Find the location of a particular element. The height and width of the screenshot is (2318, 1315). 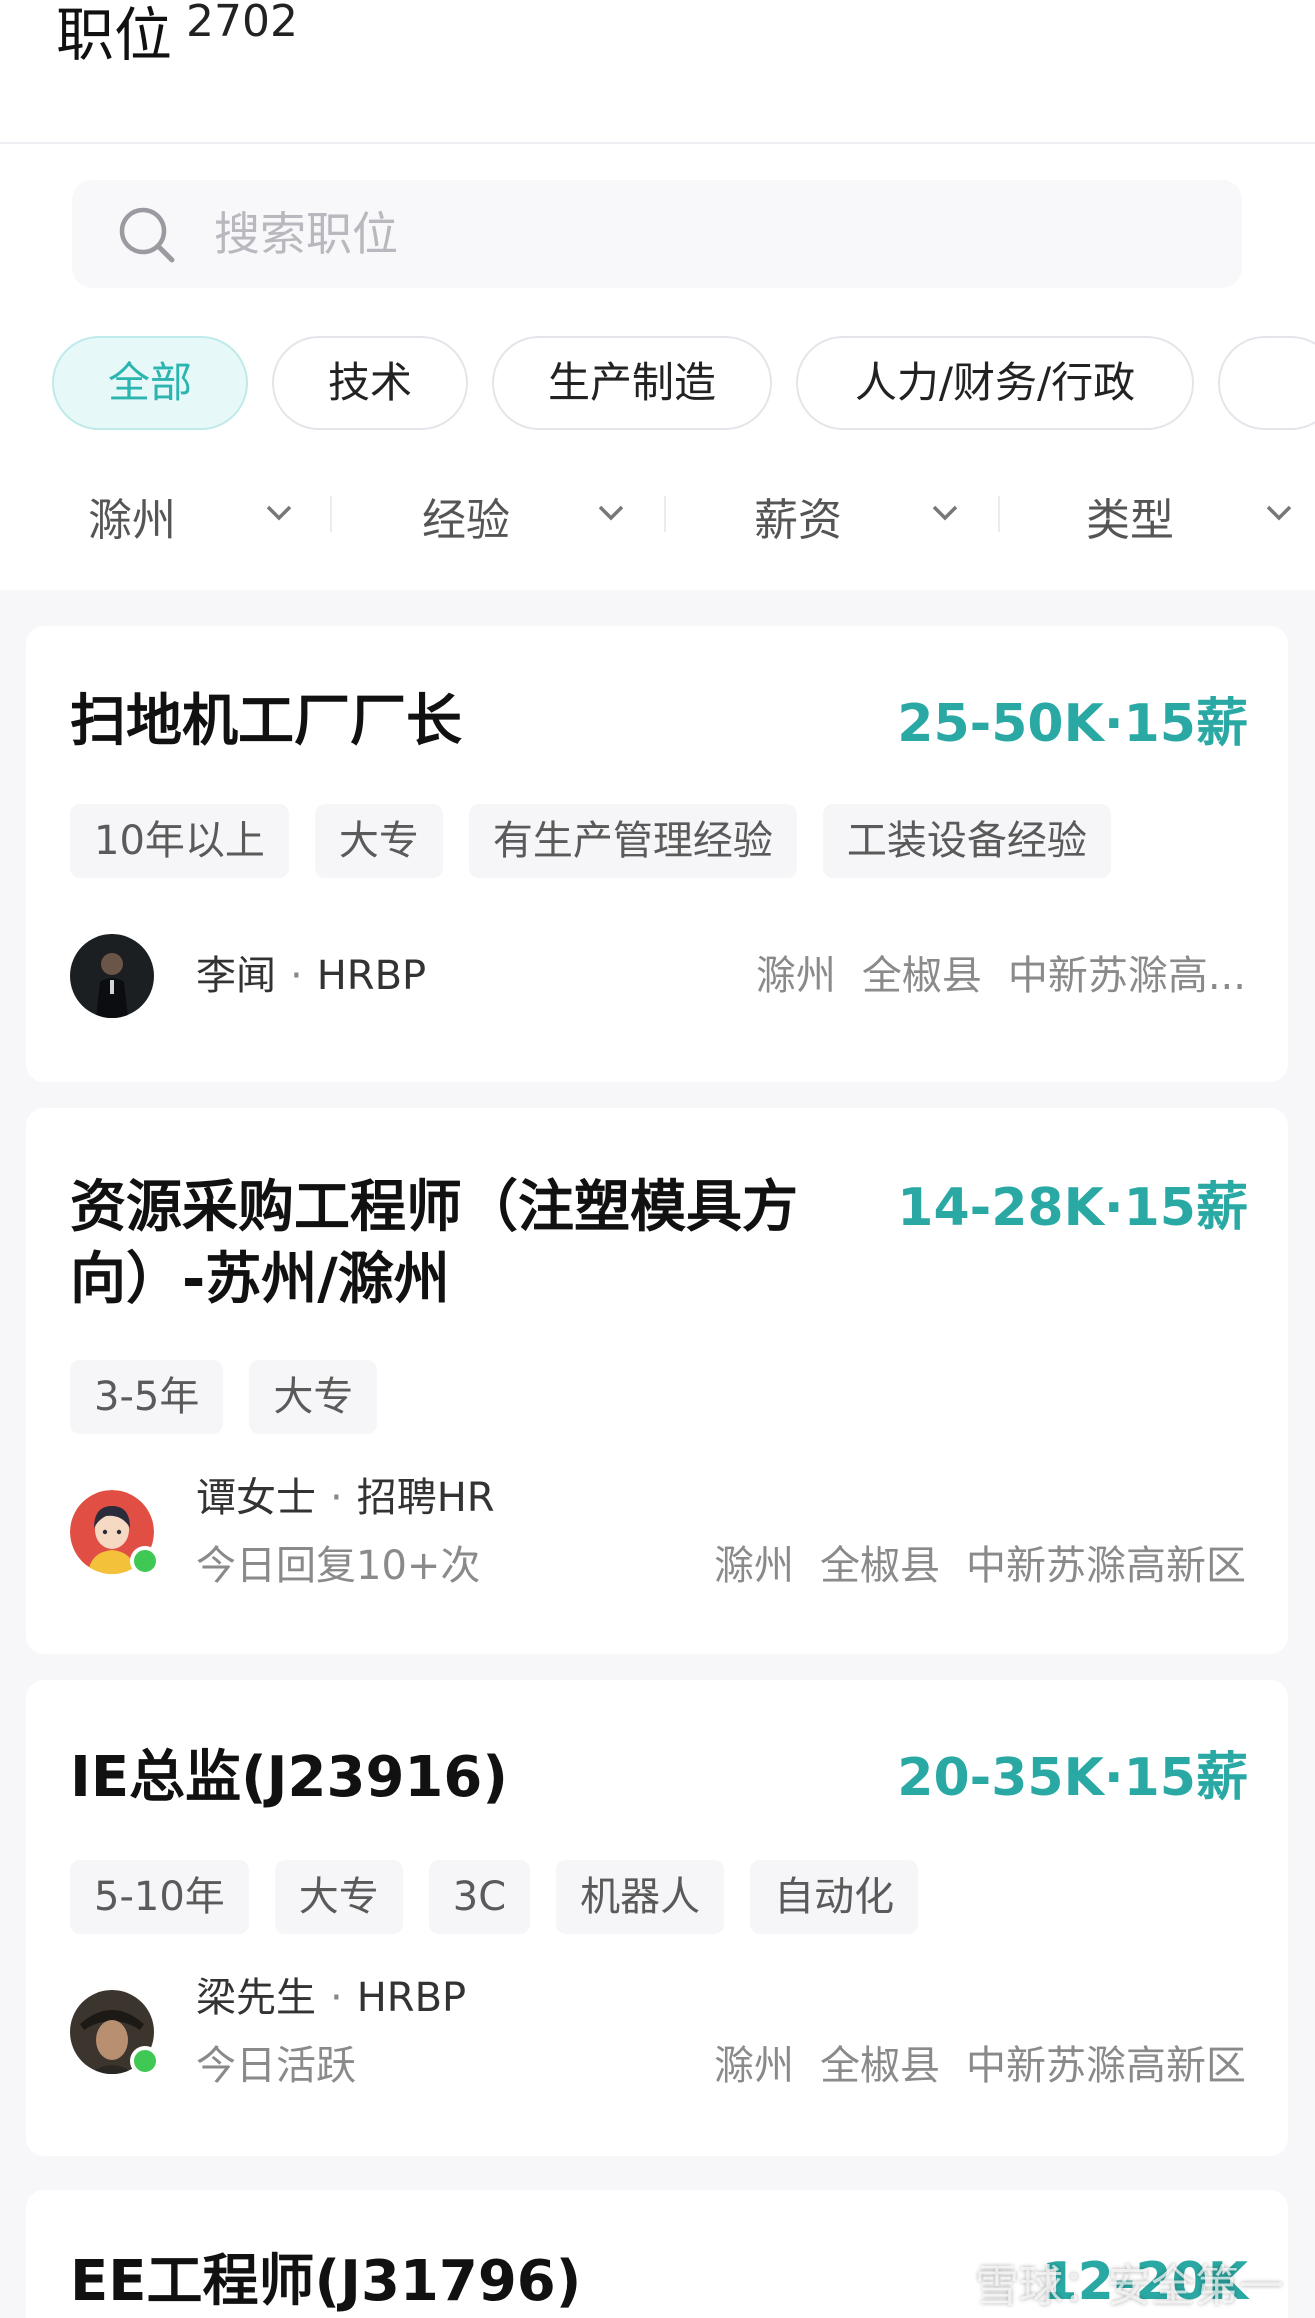

chip-manufacturing: 生产制造 is located at coordinates (632, 383).